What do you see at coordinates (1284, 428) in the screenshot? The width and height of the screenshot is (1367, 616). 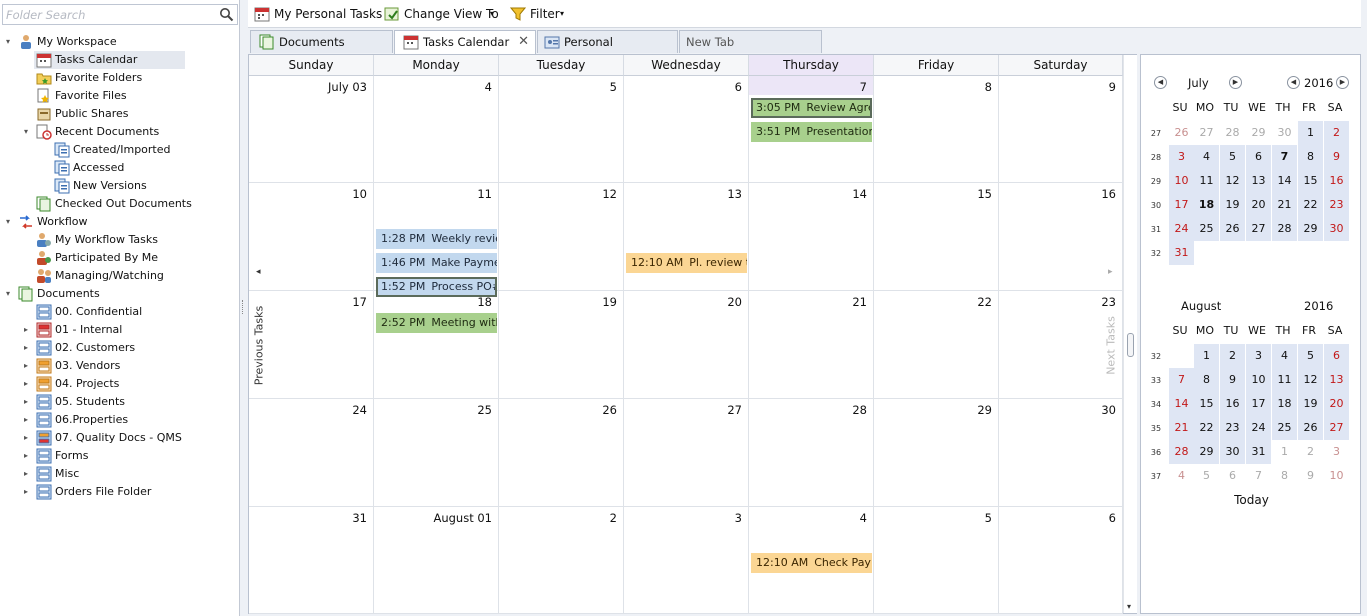 I see `mini-day: 25` at bounding box center [1284, 428].